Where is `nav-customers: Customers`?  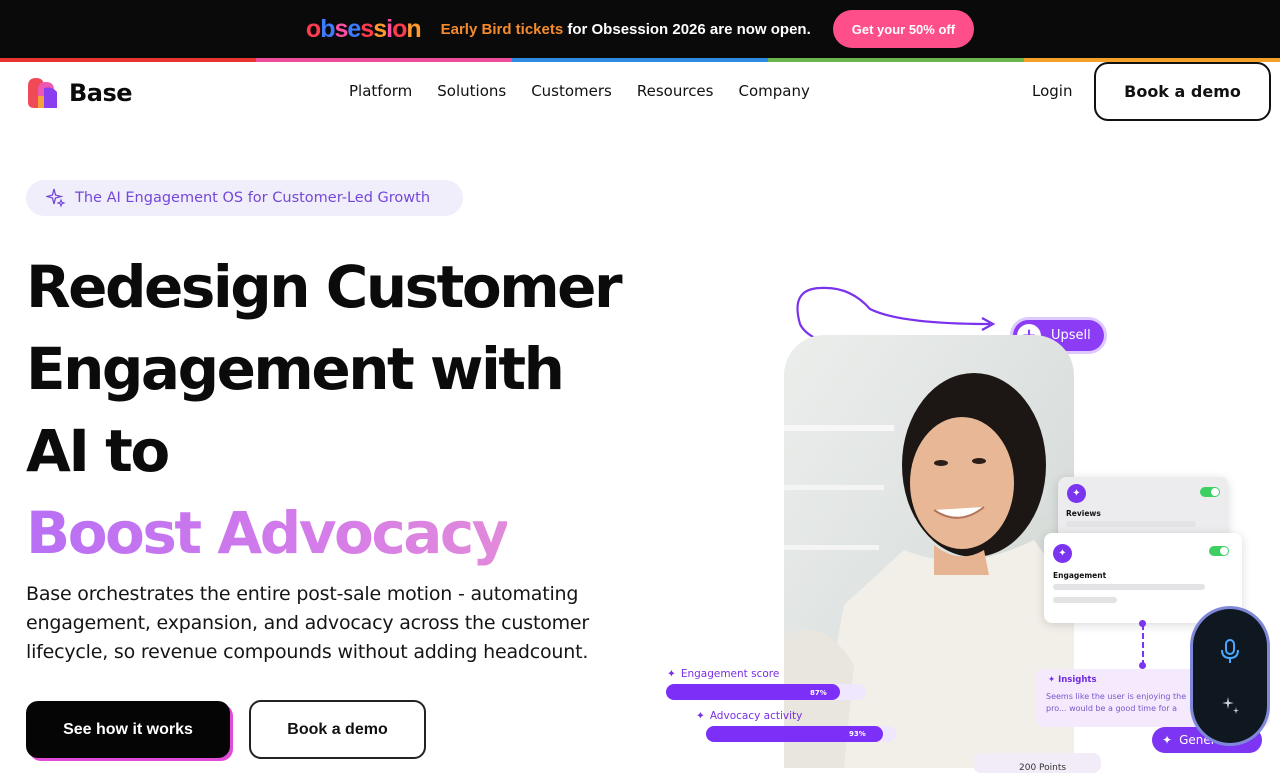 nav-customers: Customers is located at coordinates (571, 91).